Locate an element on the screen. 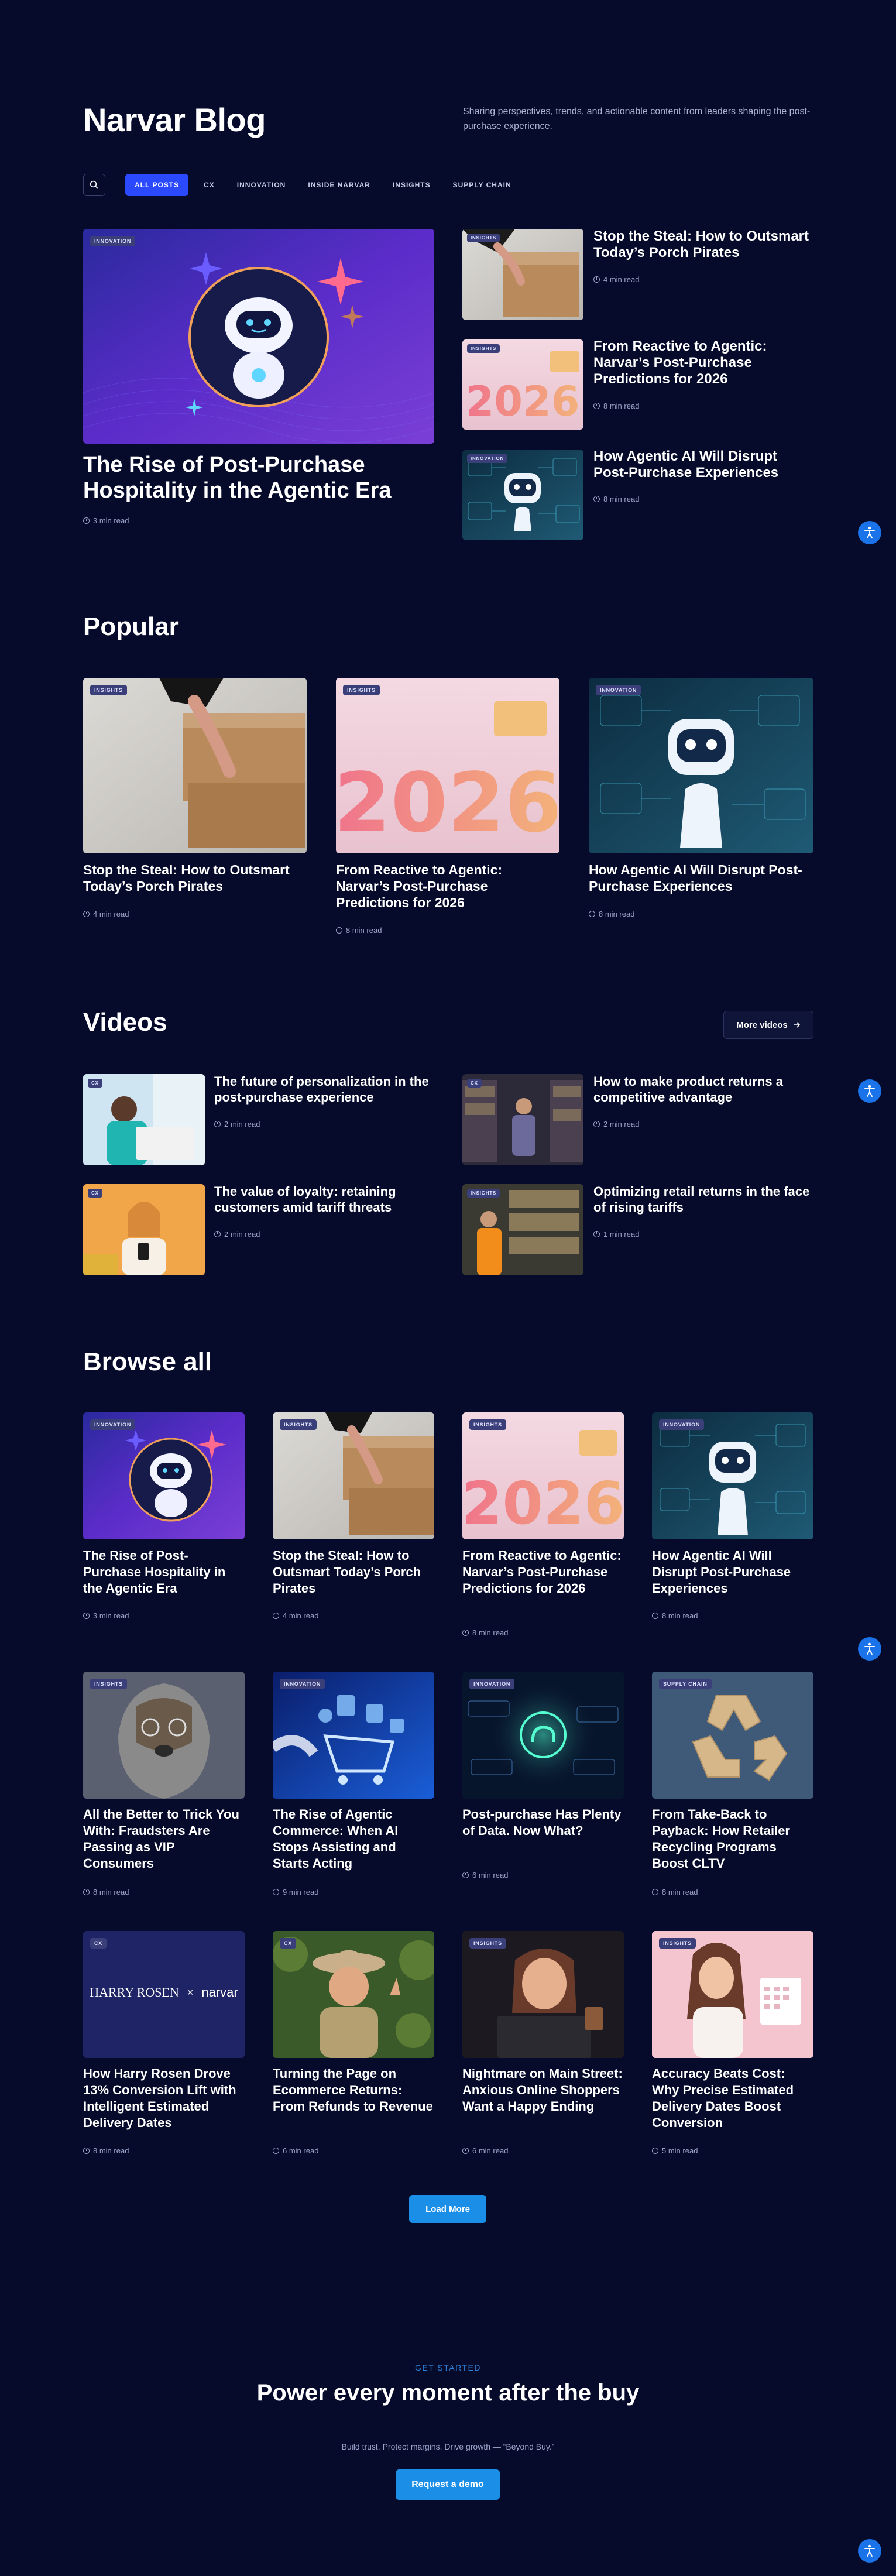  filter-inside-narvar: INSIDE NARVAR is located at coordinates (339, 185).